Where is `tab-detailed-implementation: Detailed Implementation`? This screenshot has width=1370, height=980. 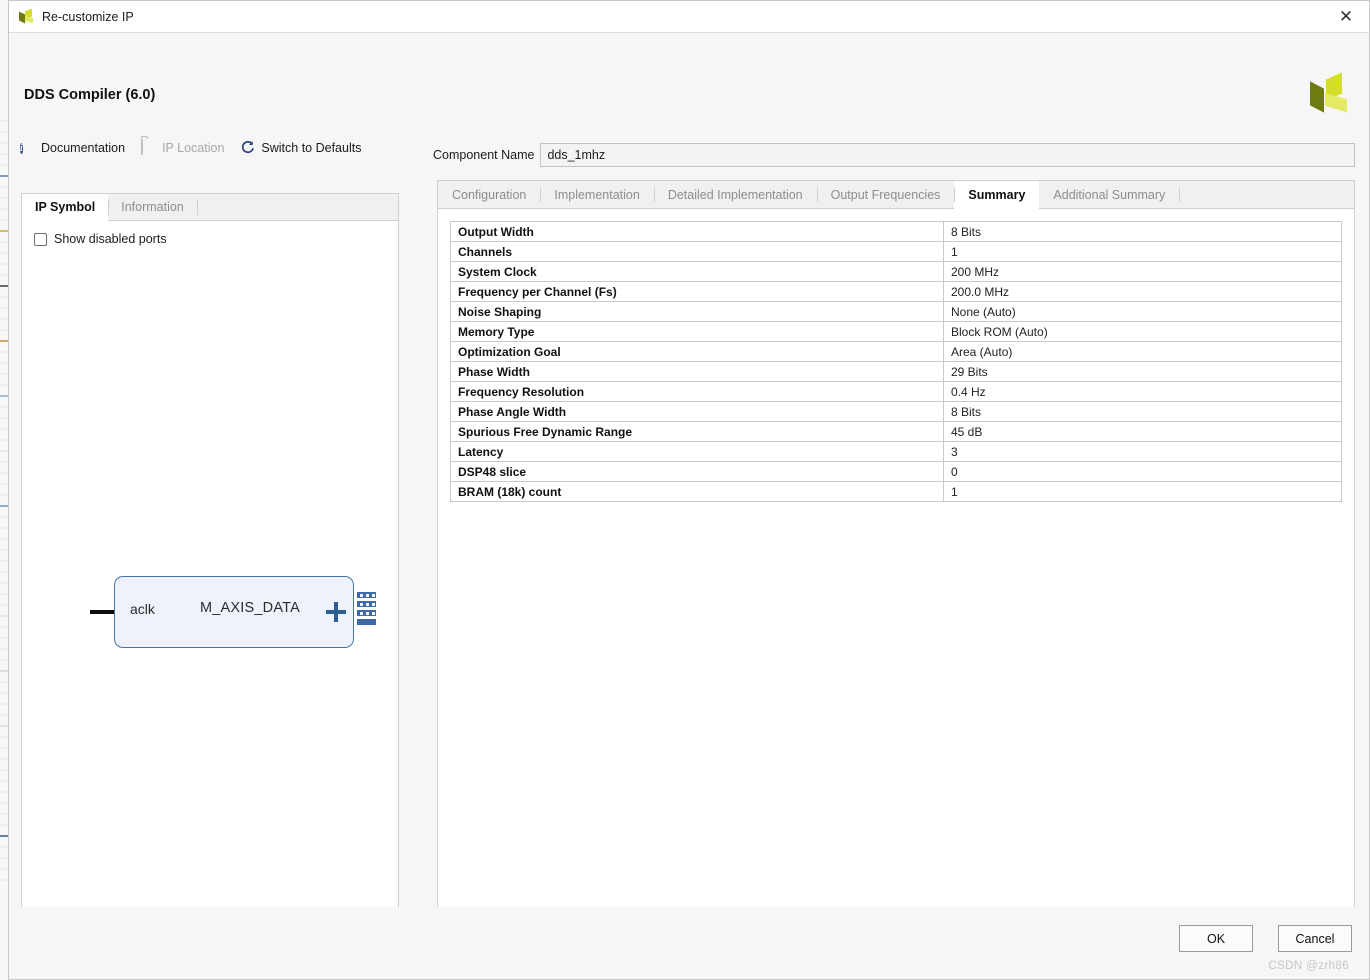 tab-detailed-implementation: Detailed Implementation is located at coordinates (735, 194).